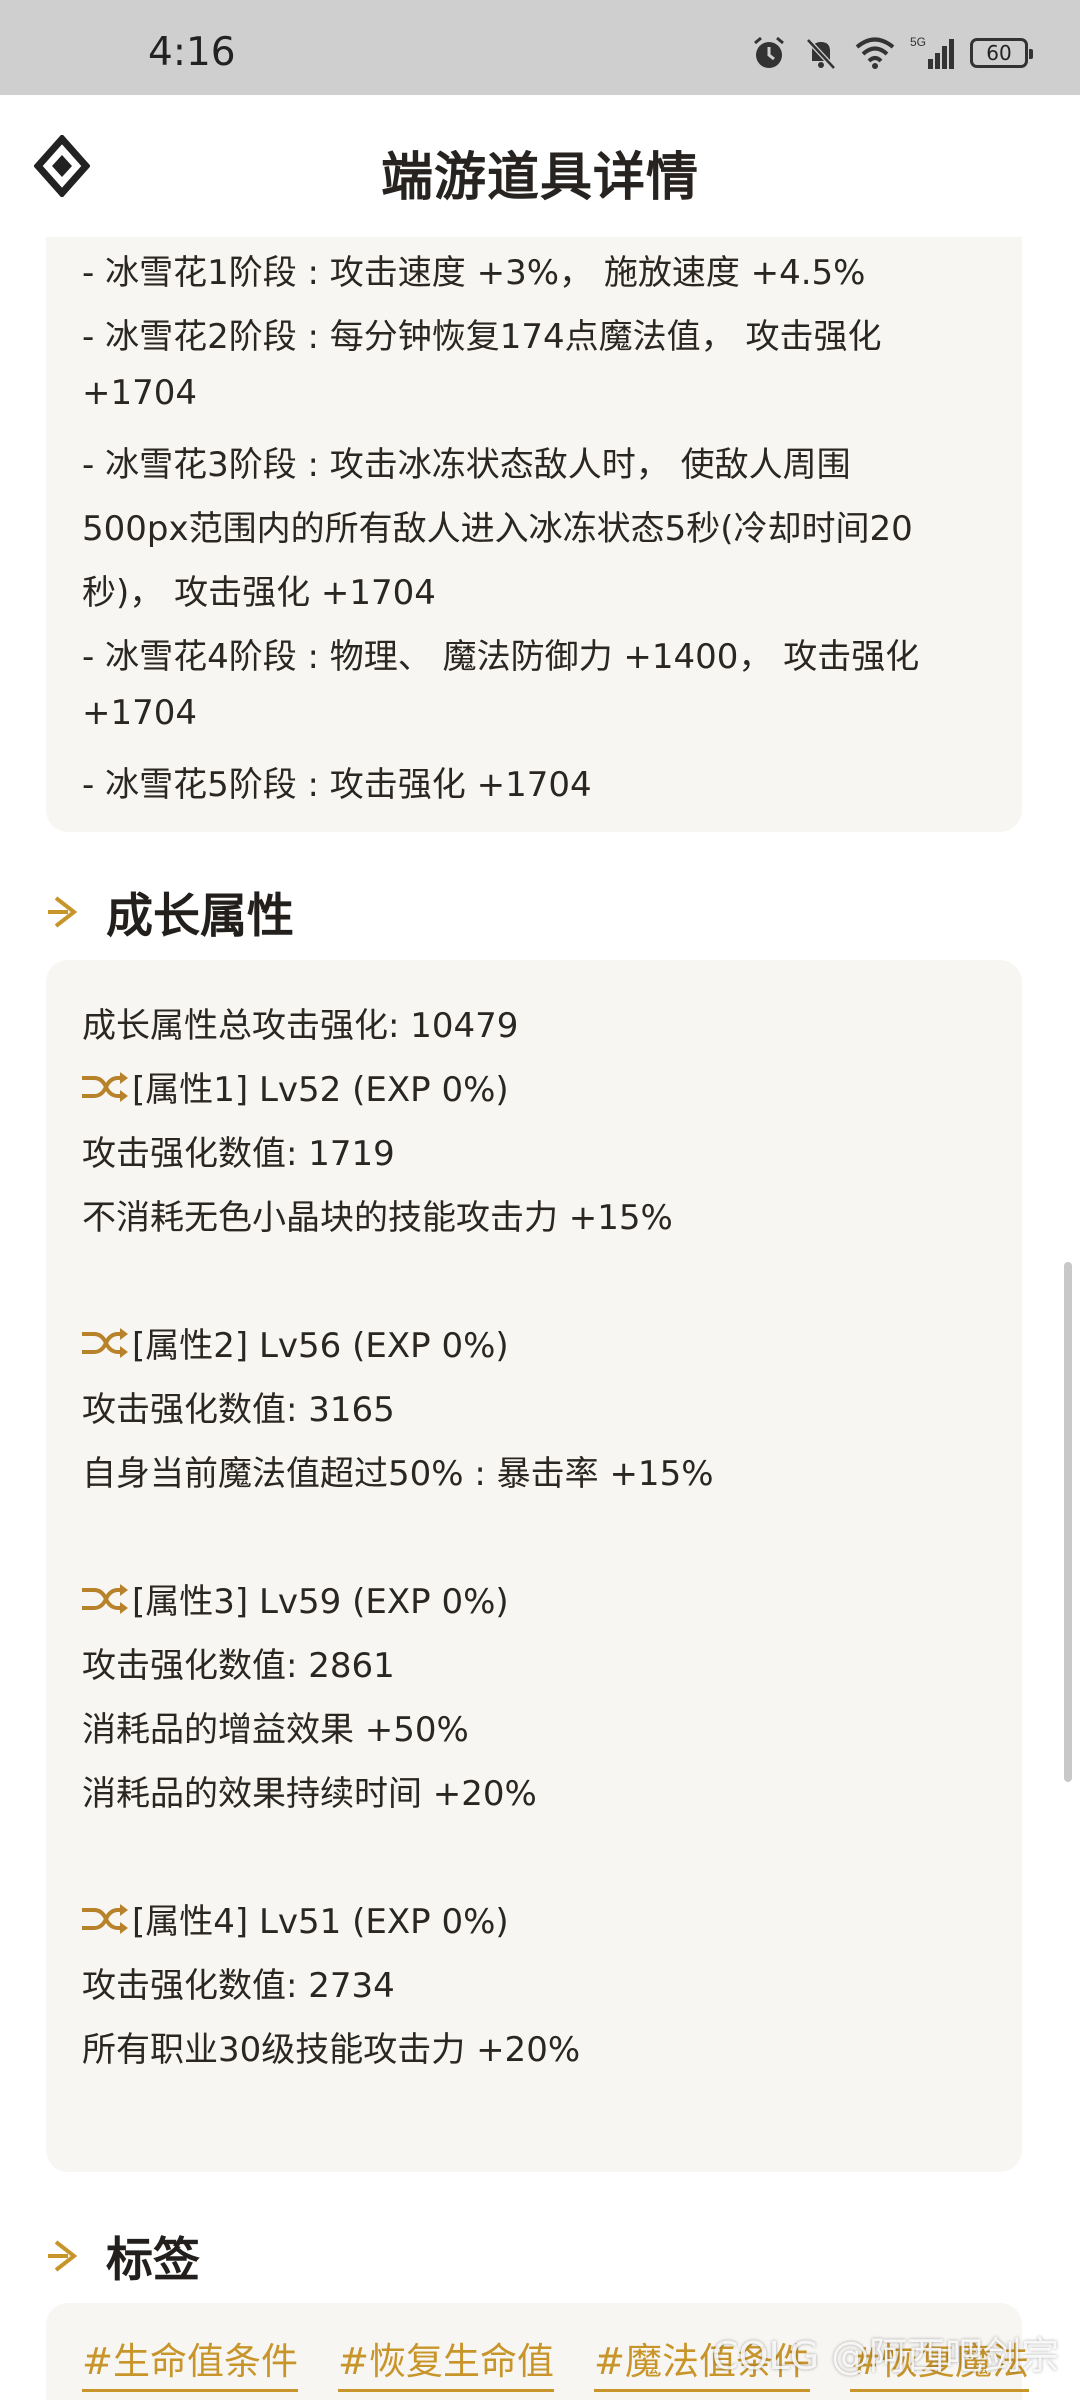  Describe the element at coordinates (918, 42) in the screenshot. I see `network-type-label: 5G` at that location.